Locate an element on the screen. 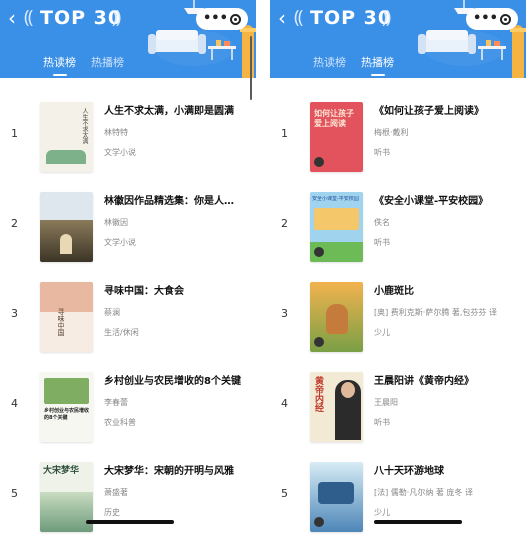 This screenshot has height=540, width=526. book-author: 梅根·戴利 is located at coordinates (391, 132).